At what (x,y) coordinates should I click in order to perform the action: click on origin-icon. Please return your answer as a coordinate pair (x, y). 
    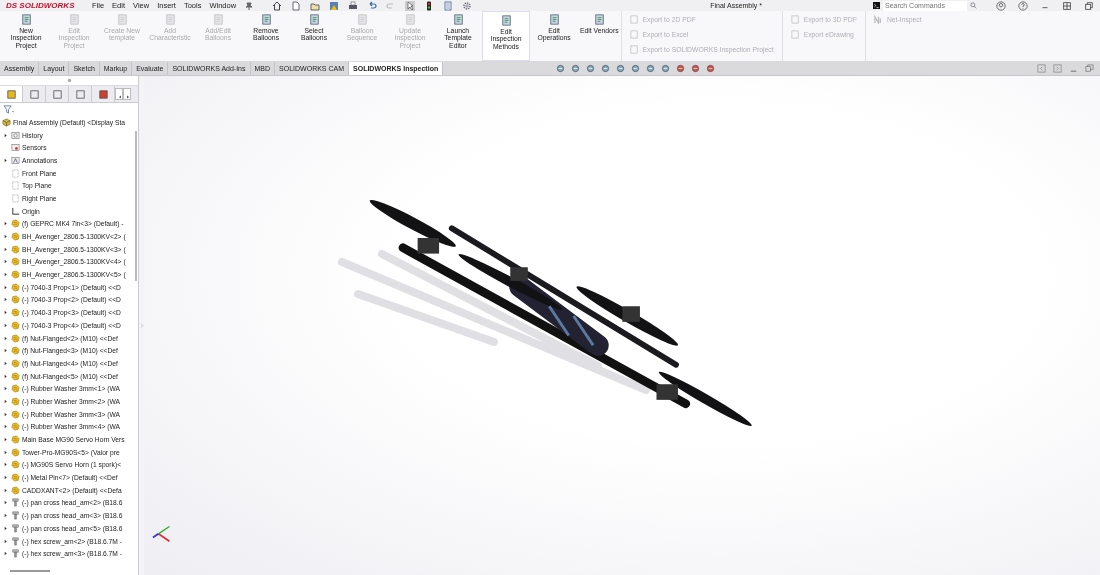
    Looking at the image, I should click on (15, 211).